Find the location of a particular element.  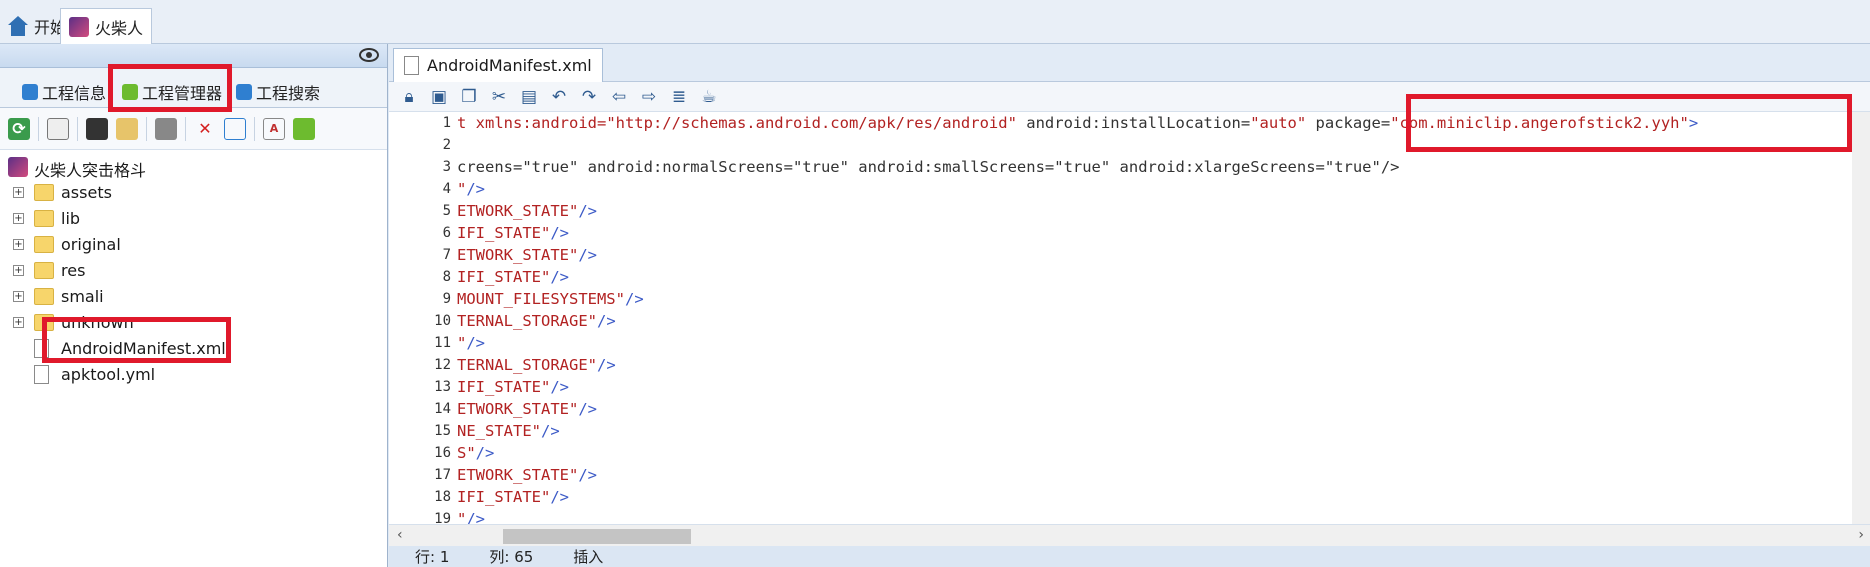

tab-project-info: 工程信息 is located at coordinates (64, 92).